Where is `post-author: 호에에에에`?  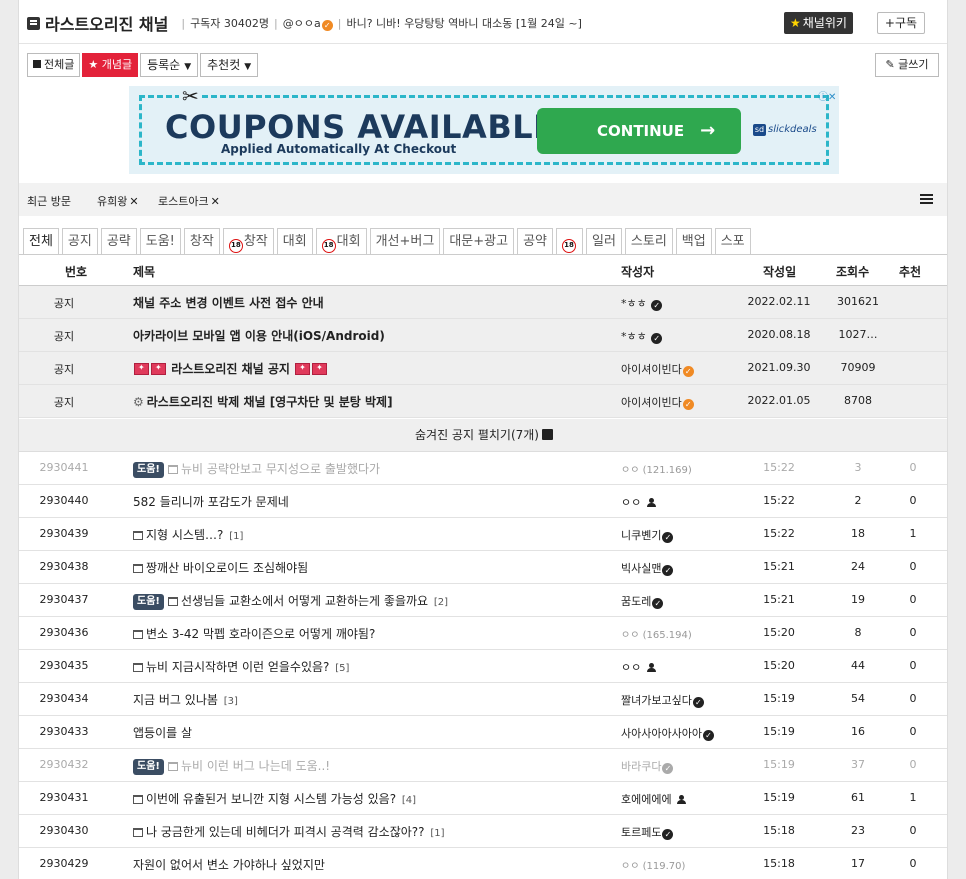
post-author: 호에에에에 is located at coordinates (654, 799).